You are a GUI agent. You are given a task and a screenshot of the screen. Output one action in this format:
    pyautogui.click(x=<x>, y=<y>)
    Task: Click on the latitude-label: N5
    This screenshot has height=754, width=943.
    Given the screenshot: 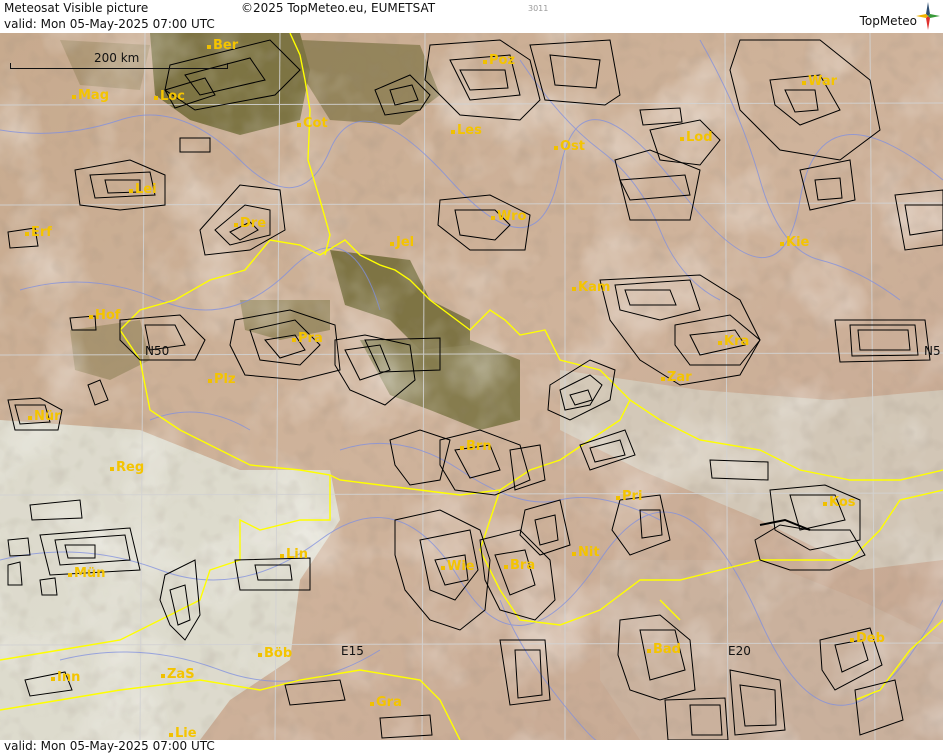 What is the action you would take?
    pyautogui.click(x=932, y=351)
    